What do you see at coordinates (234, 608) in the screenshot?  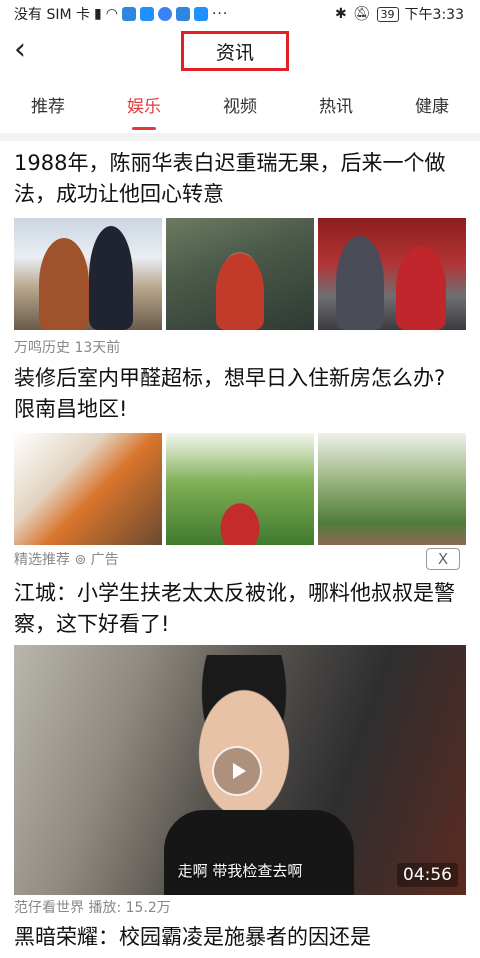 I see `article-title: 江城：小学生扶老太太反被讹，哪料他叔叔是警察，这下好看了!` at bounding box center [234, 608].